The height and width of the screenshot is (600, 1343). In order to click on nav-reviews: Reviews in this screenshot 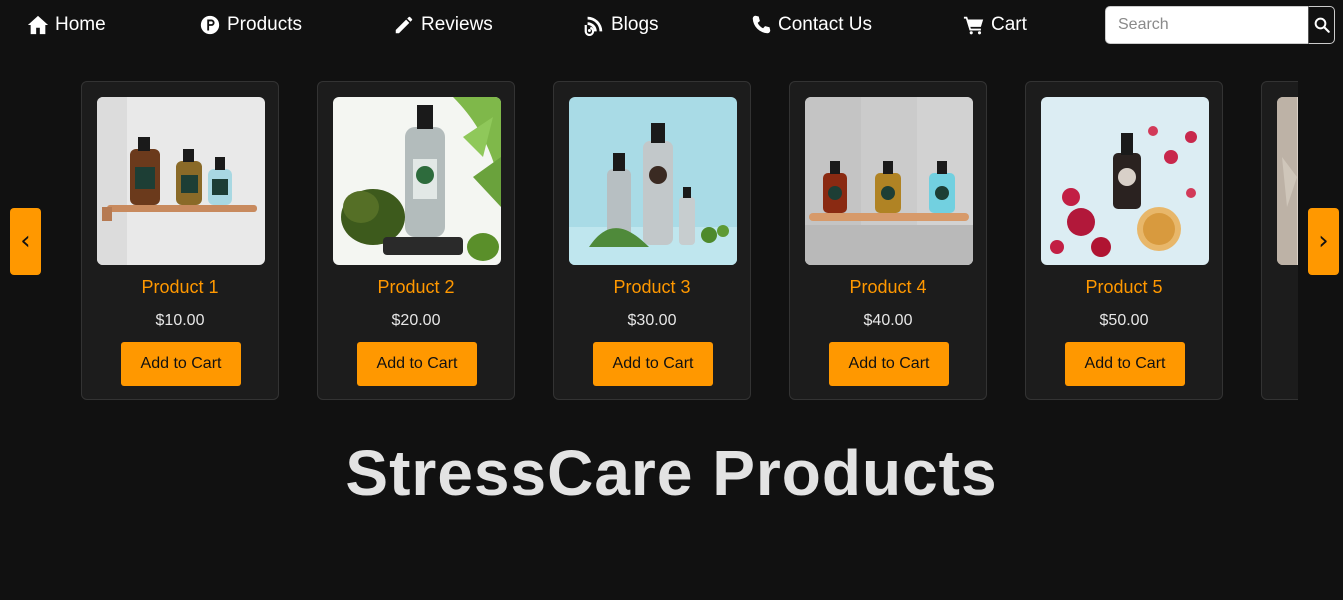, I will do `click(443, 25)`.